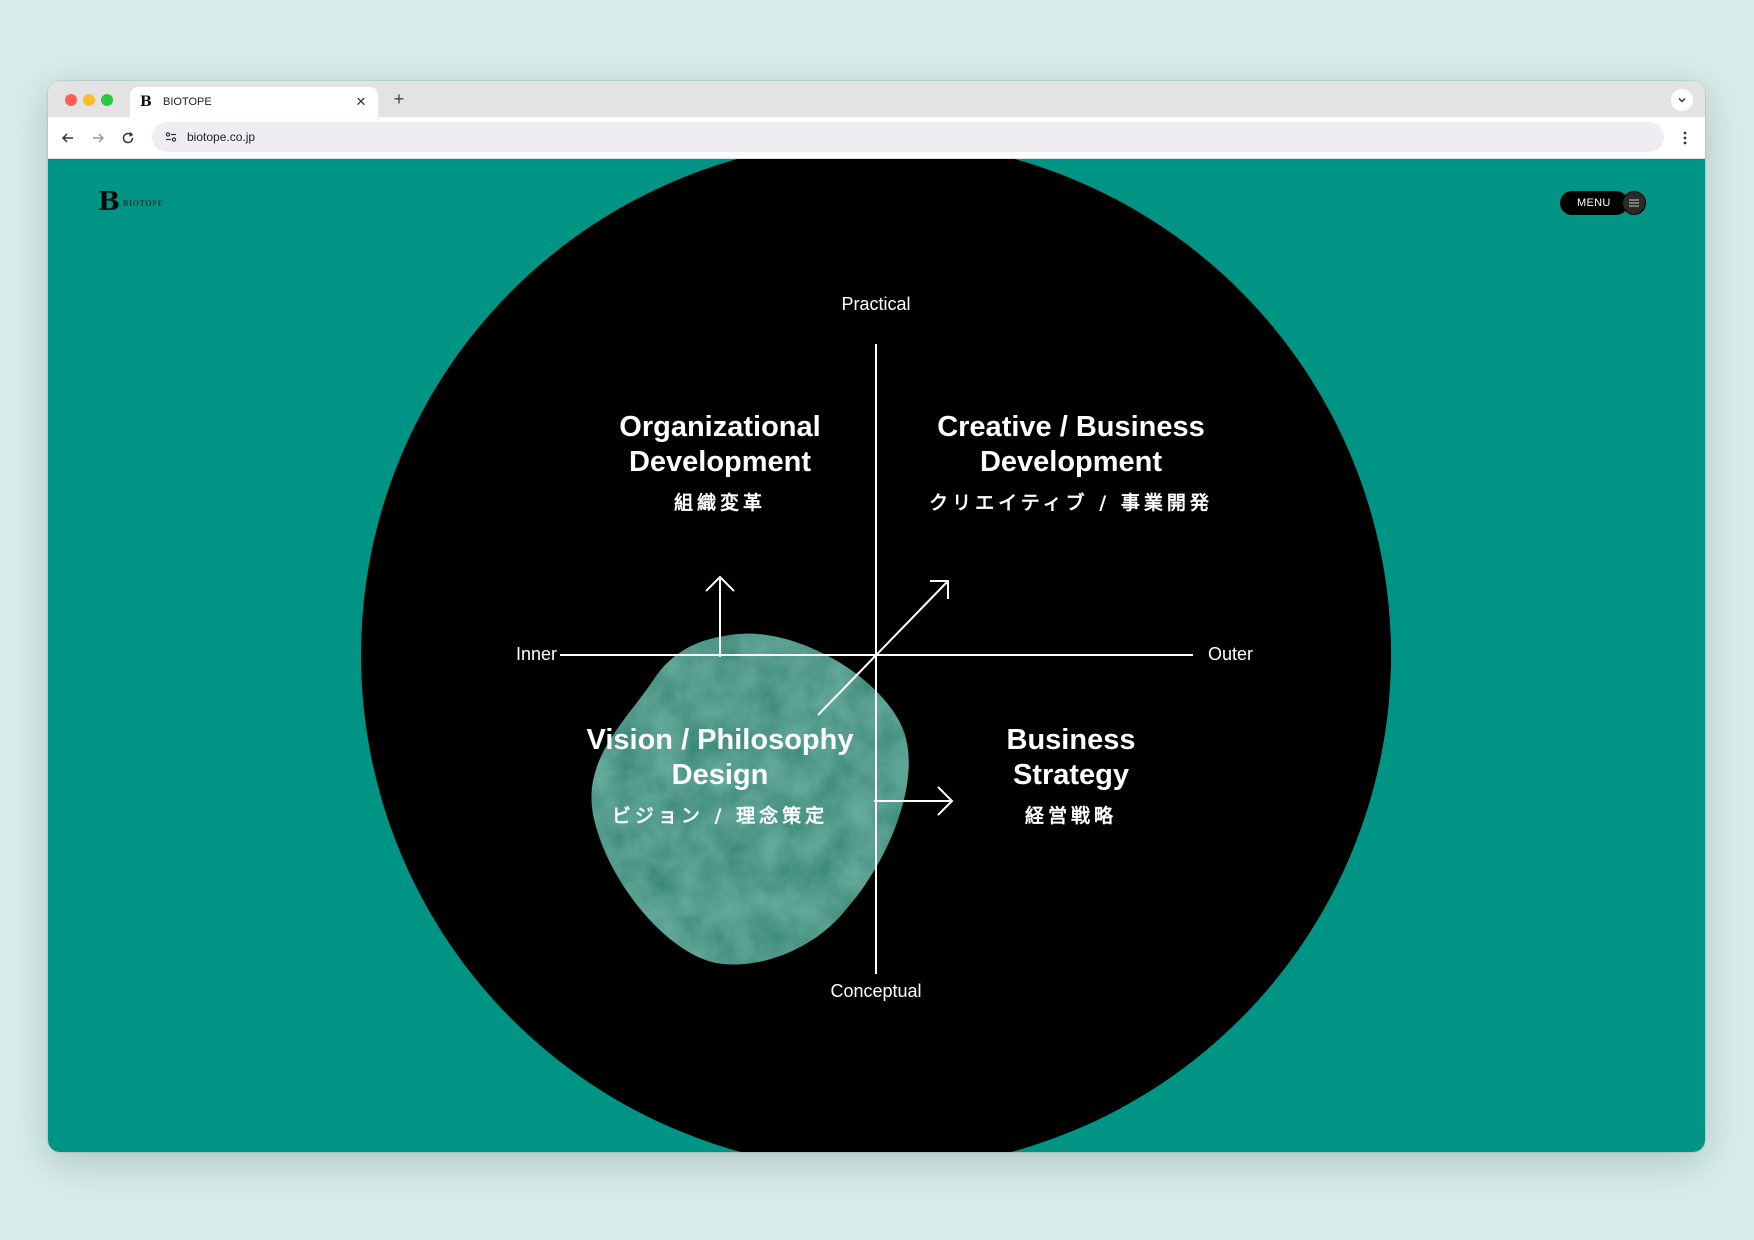 This screenshot has width=1754, height=1240. Describe the element at coordinates (171, 137) in the screenshot. I see `site-settings-icon` at that location.